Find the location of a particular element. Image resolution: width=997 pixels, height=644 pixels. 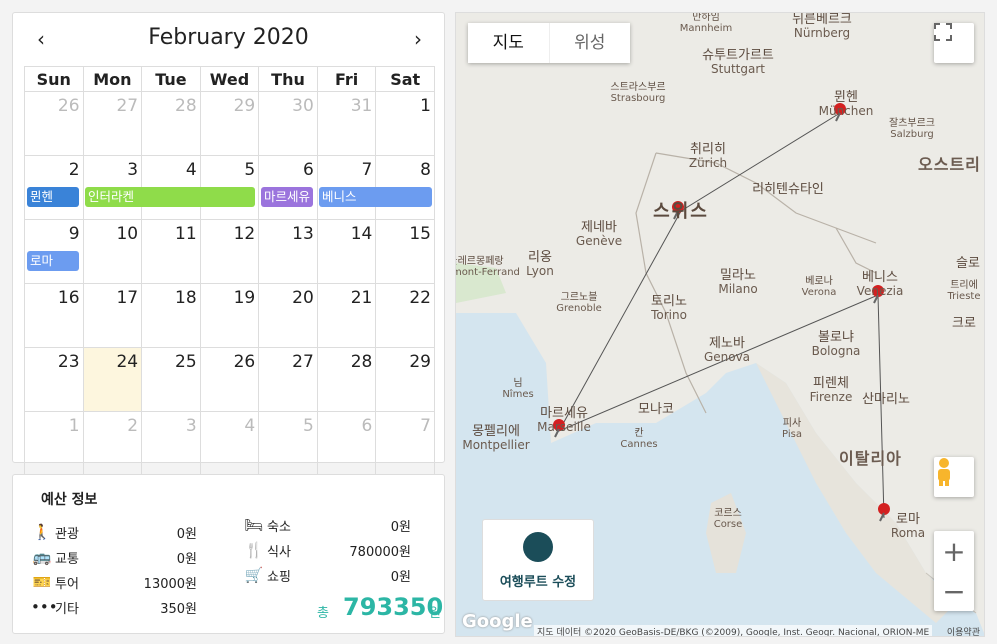

edit-route-button: 여행루트 수정 is located at coordinates (538, 560).